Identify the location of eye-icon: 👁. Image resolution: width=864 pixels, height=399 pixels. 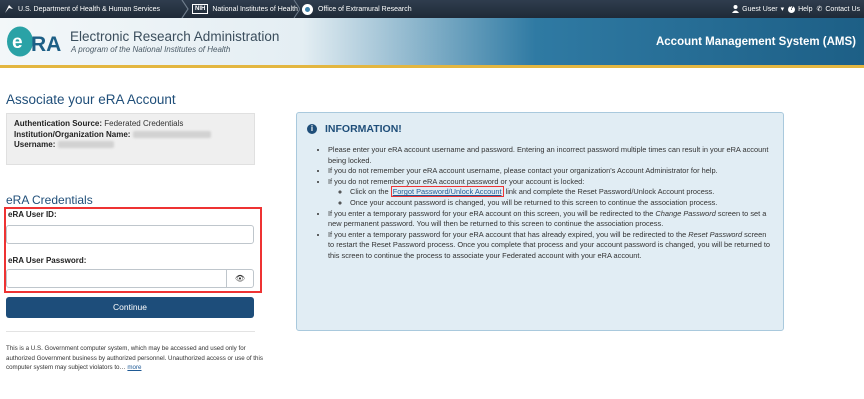
(239, 278).